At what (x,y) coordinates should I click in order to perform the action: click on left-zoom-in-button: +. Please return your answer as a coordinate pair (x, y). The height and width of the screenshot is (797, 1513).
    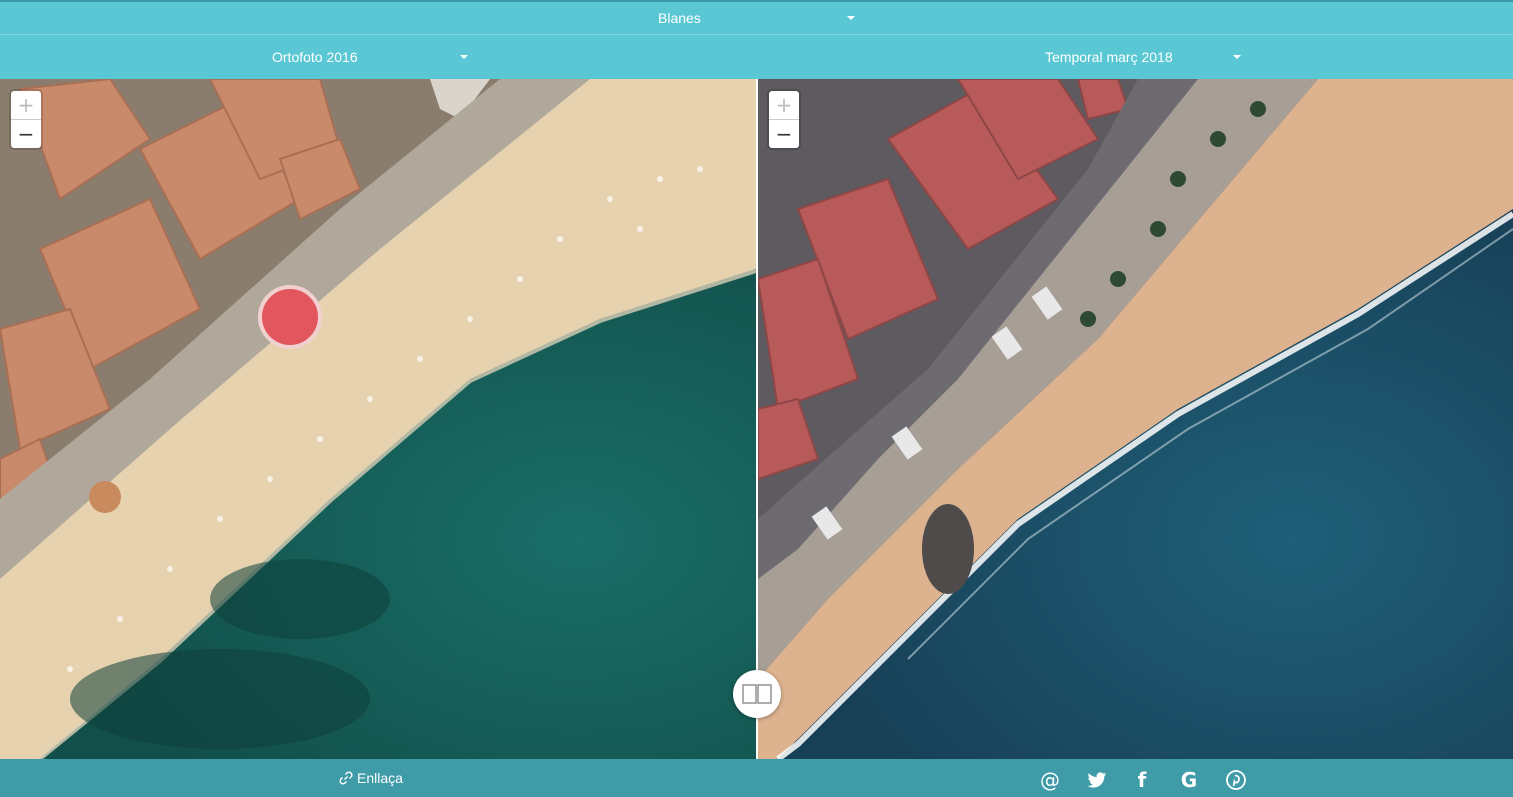
    Looking at the image, I should click on (26, 105).